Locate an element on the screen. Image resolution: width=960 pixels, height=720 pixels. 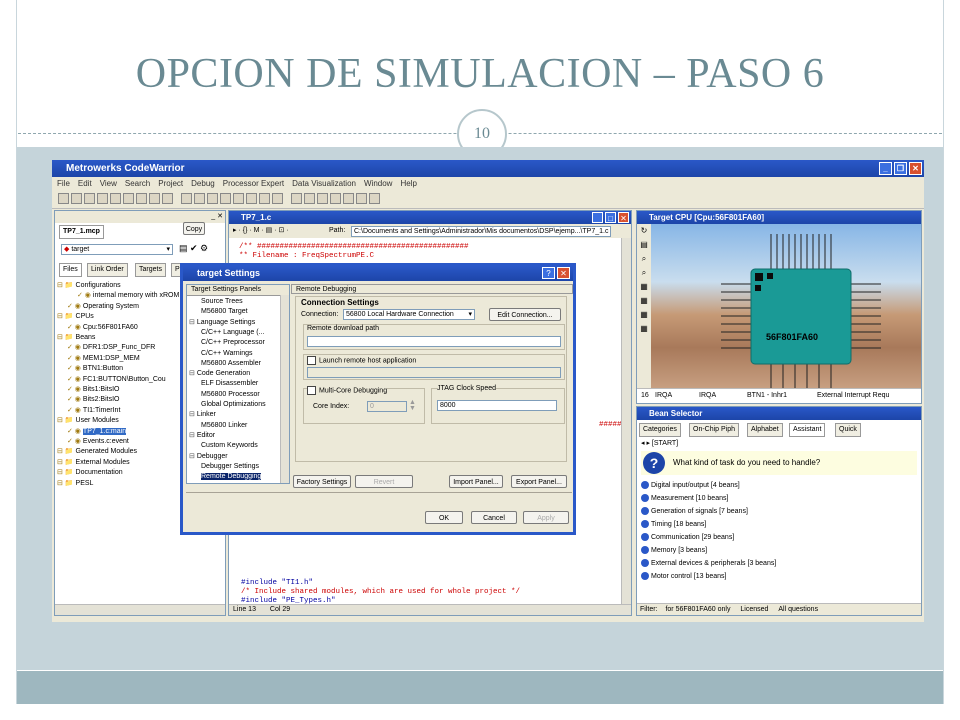
editor-minimize-button: _ is located at coordinates (597, 217).